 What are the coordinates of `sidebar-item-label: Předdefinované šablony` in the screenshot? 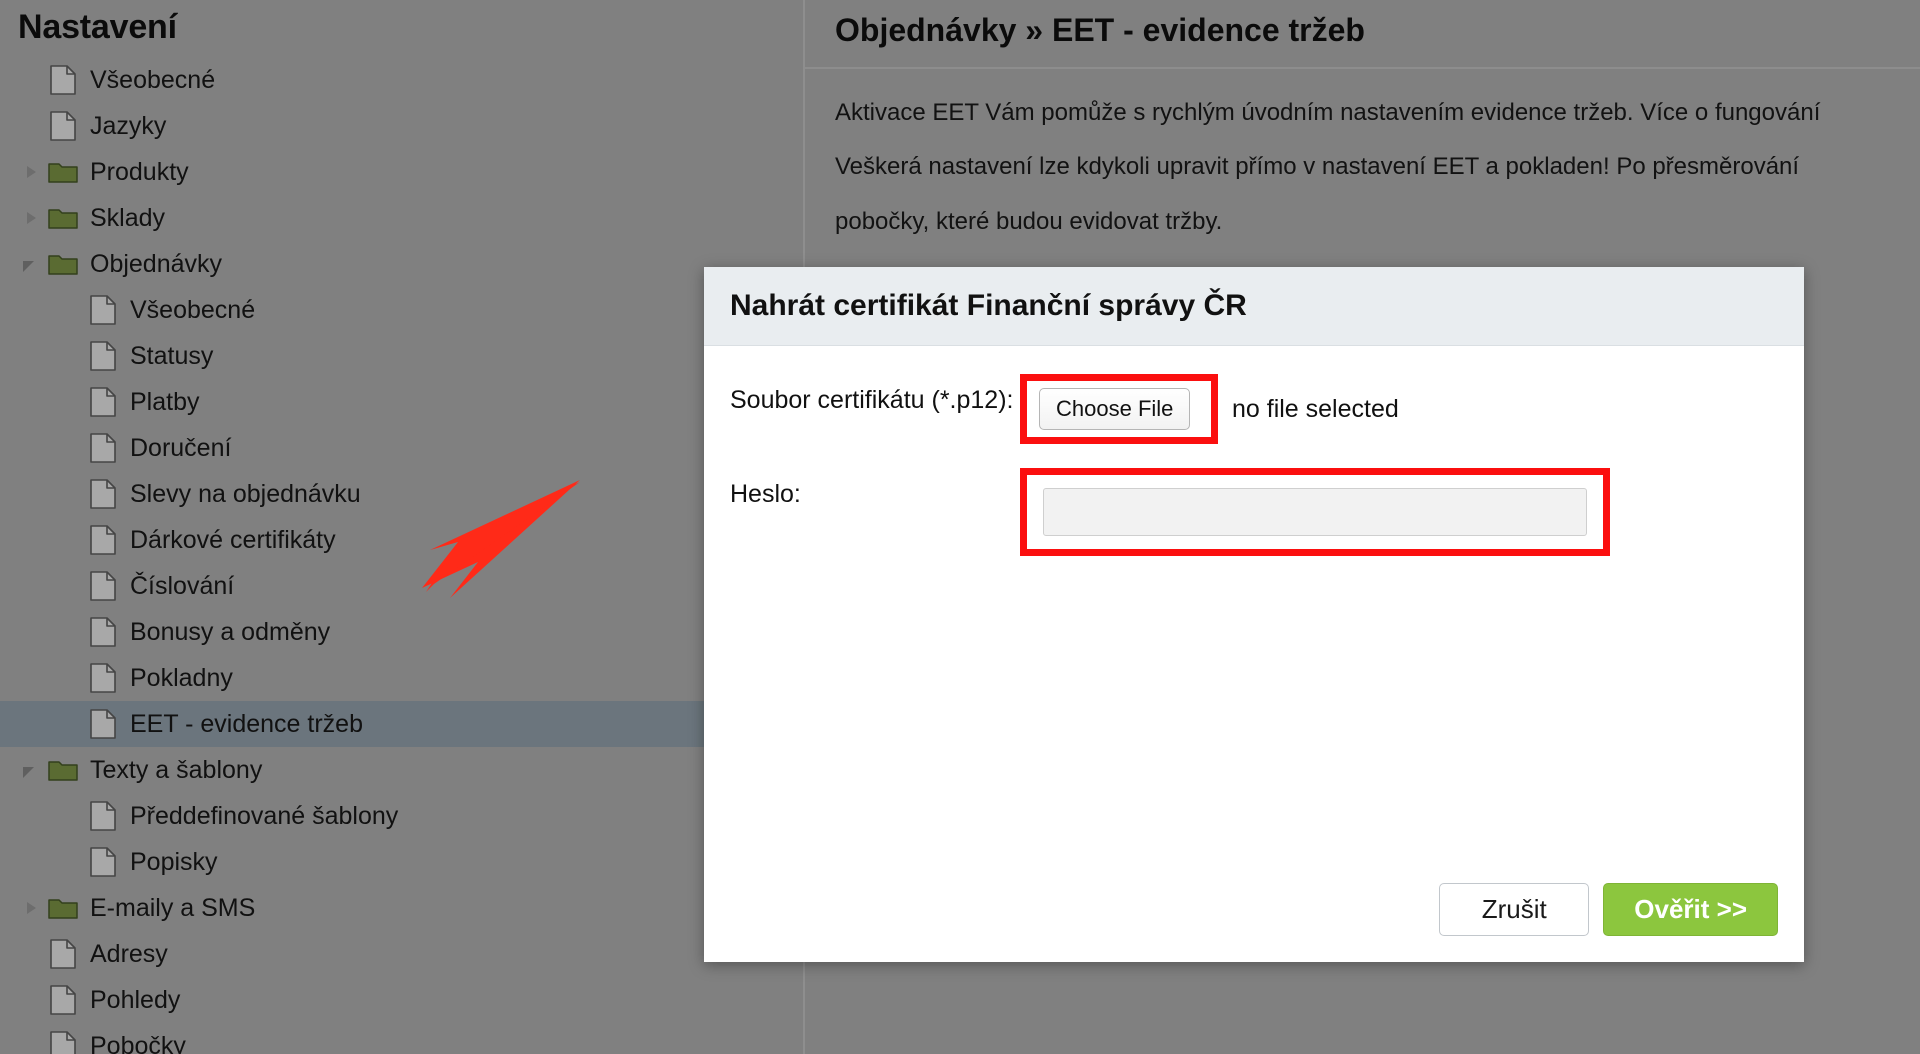 It's located at (264, 815).